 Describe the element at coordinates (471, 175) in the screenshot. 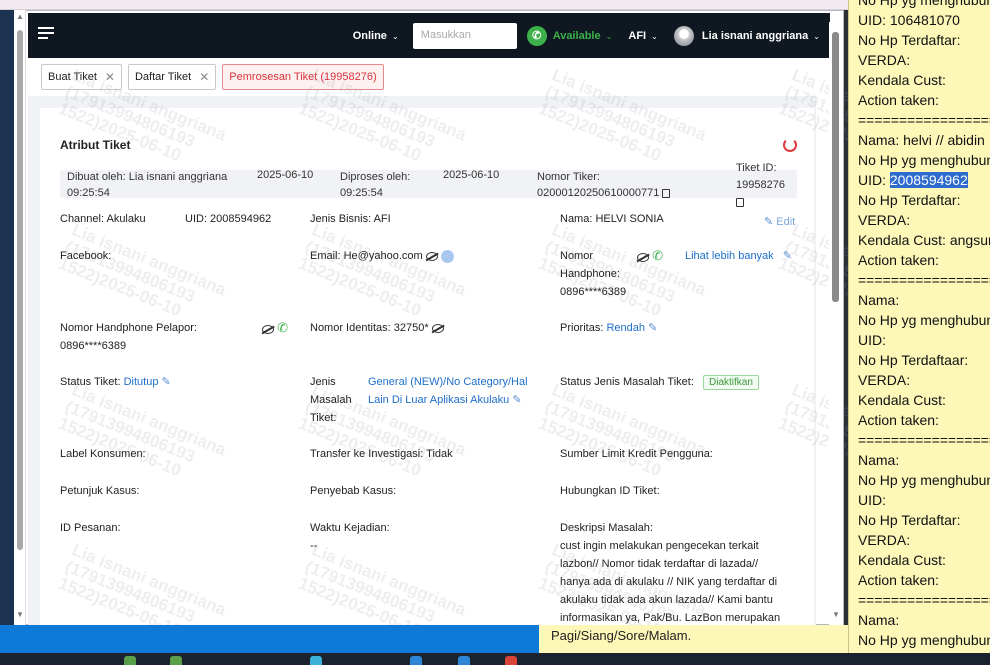

I see `processed-date: 2025-06-10` at that location.